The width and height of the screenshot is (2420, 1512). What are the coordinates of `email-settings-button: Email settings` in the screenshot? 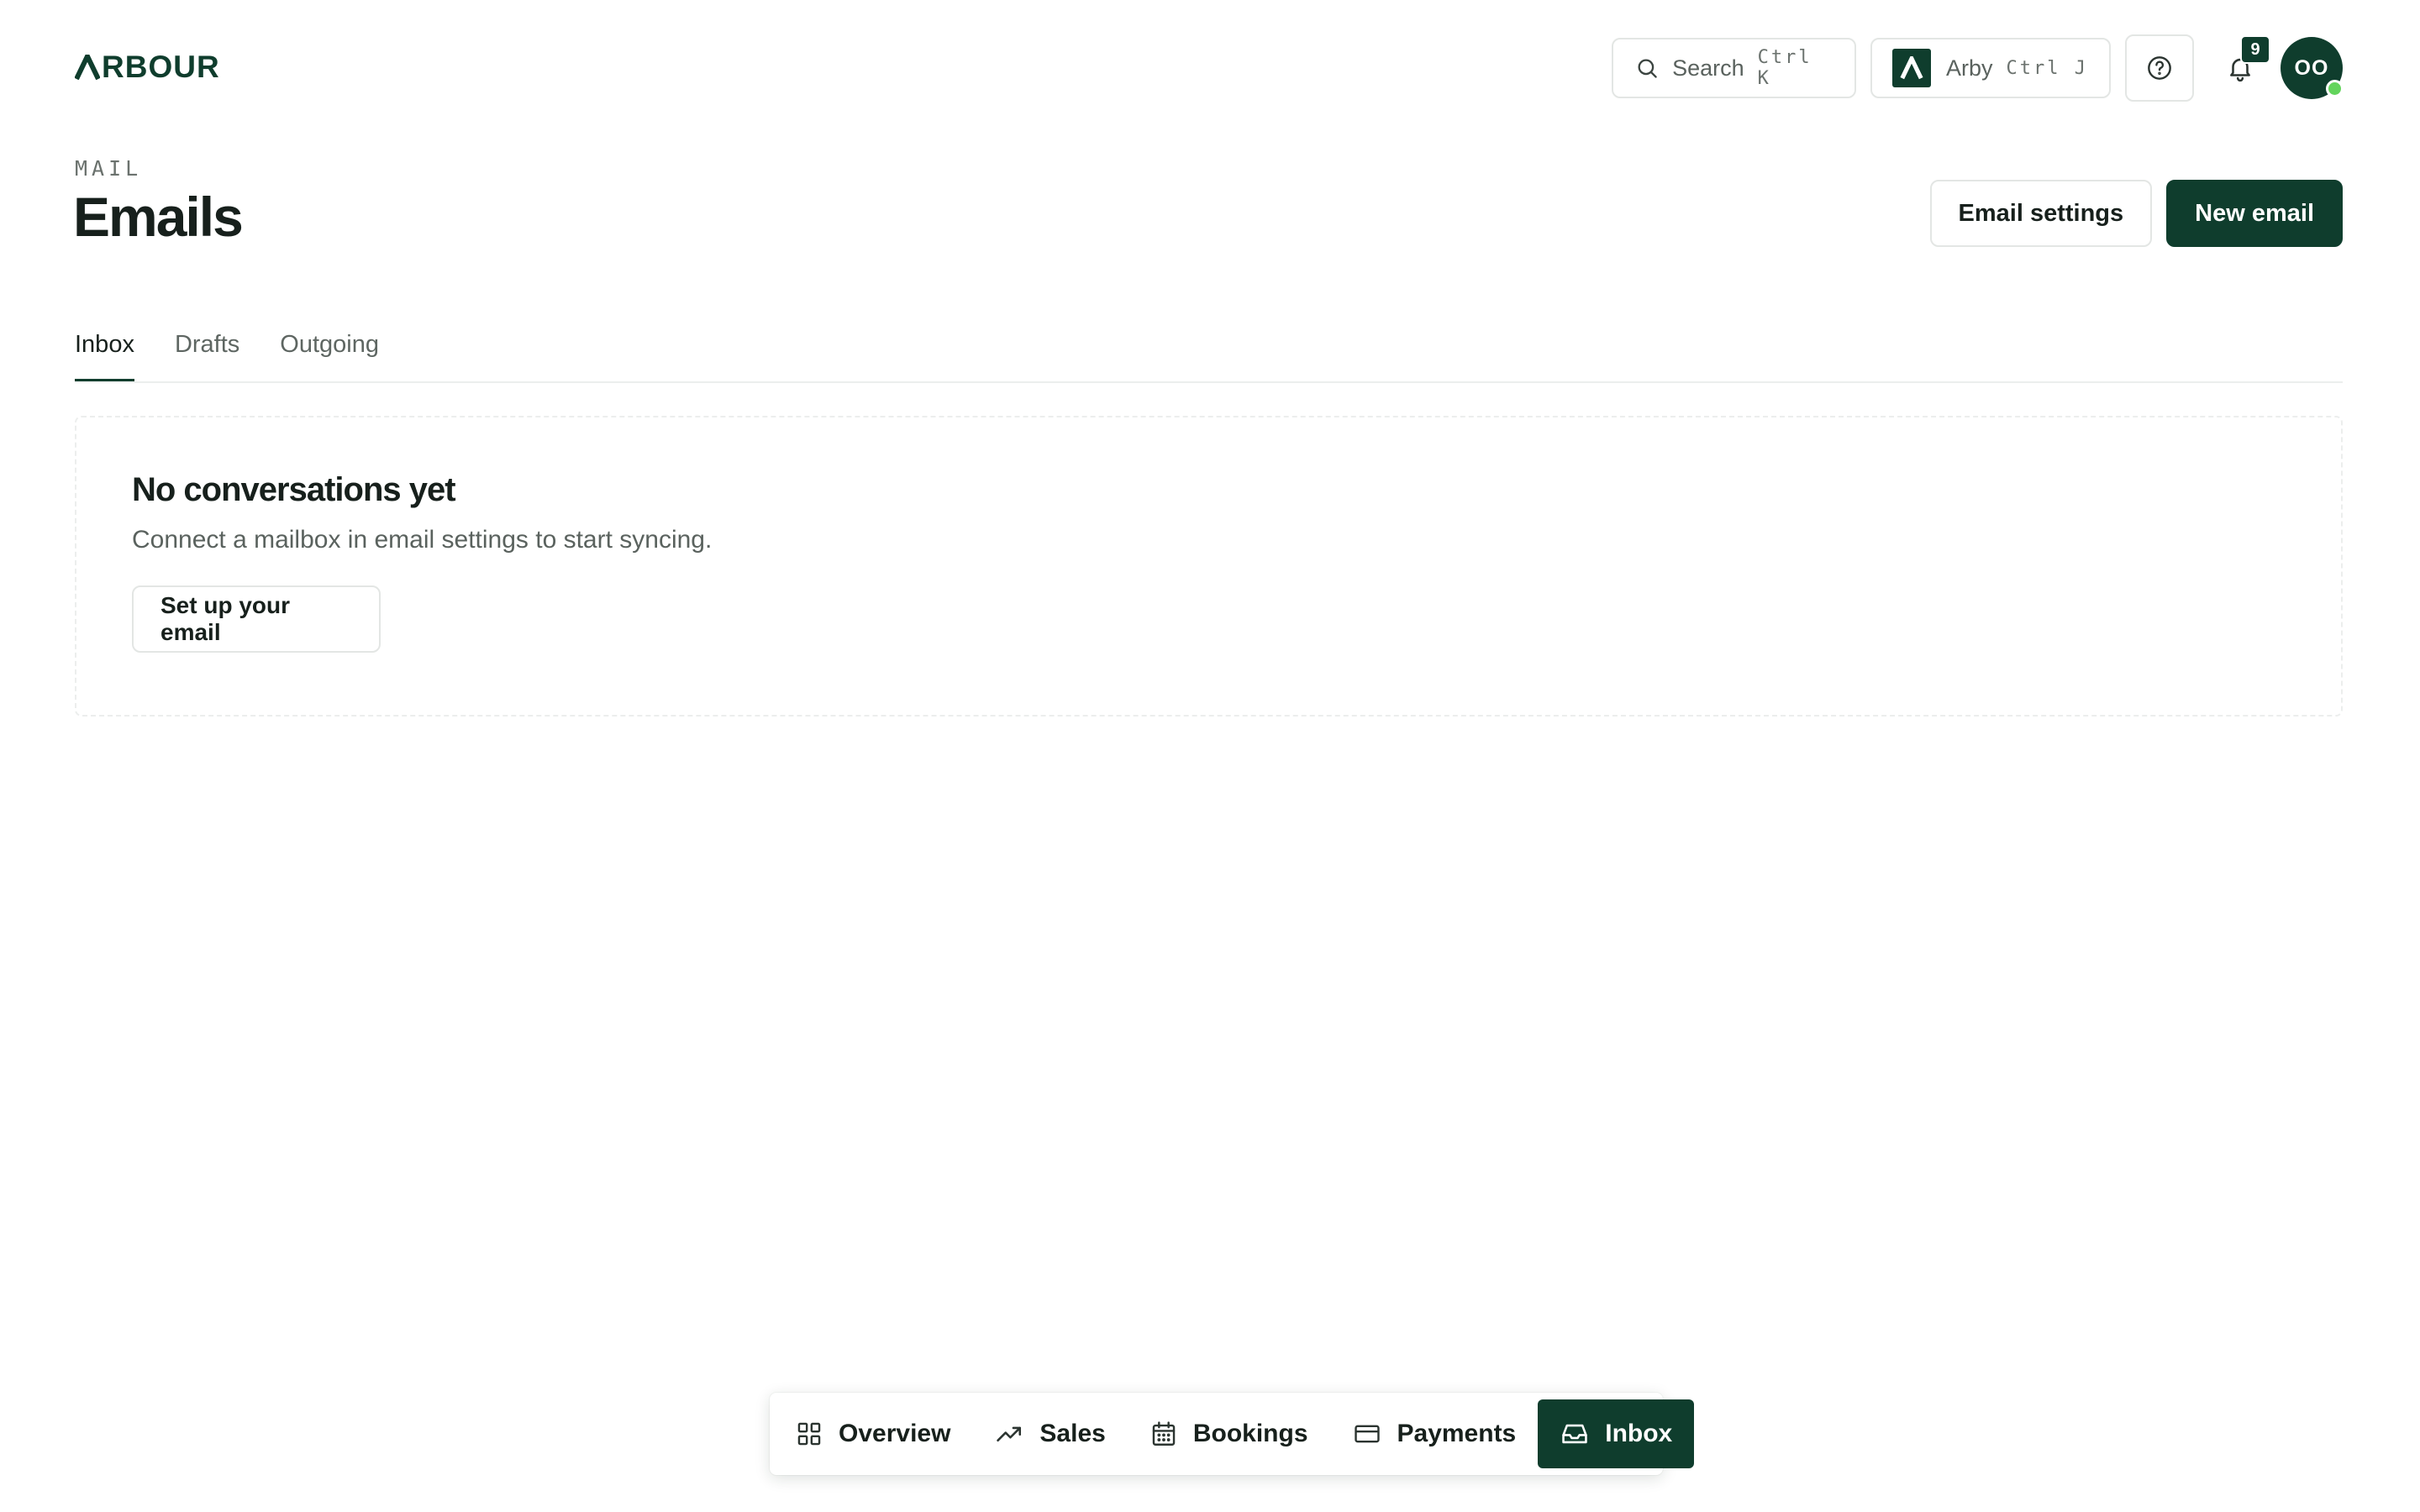 It's located at (2041, 213).